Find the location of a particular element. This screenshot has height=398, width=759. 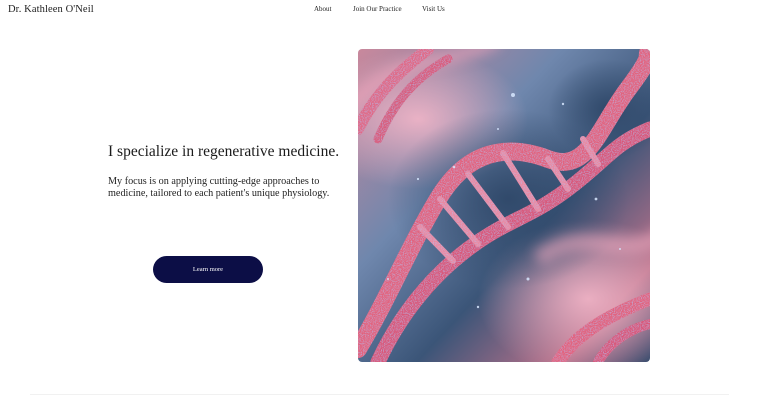

nav-link-join-our-practice: Join Our Practice is located at coordinates (377, 9).